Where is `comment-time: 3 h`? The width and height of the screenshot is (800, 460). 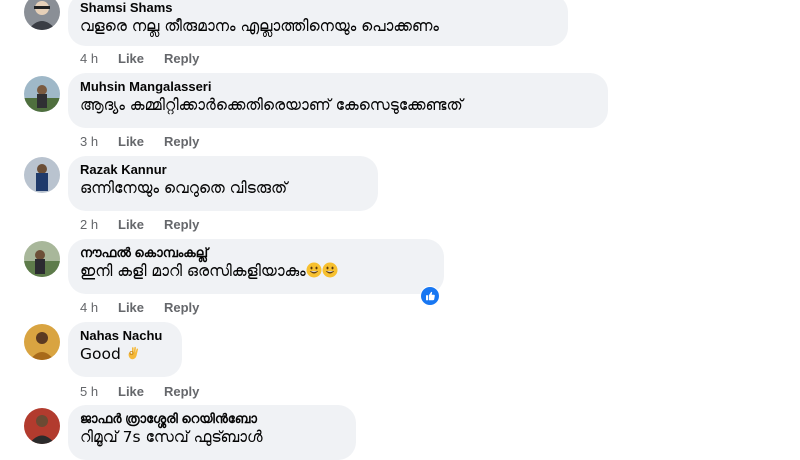
comment-time: 3 h is located at coordinates (99, 142).